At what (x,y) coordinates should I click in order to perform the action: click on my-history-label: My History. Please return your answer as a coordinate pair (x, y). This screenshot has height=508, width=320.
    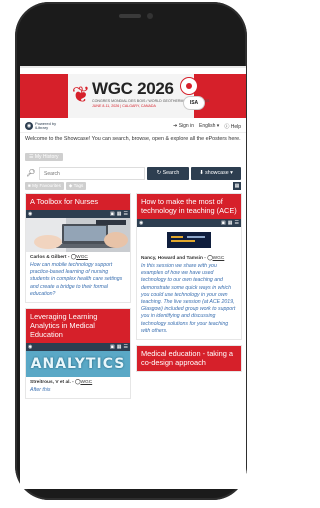
    Looking at the image, I should click on (46, 157).